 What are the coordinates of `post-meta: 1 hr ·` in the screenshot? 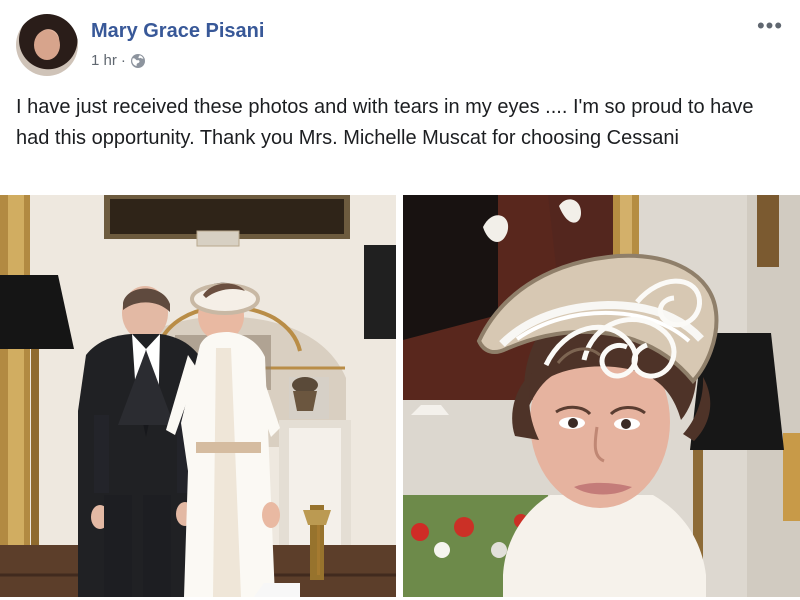 It's located at (118, 60).